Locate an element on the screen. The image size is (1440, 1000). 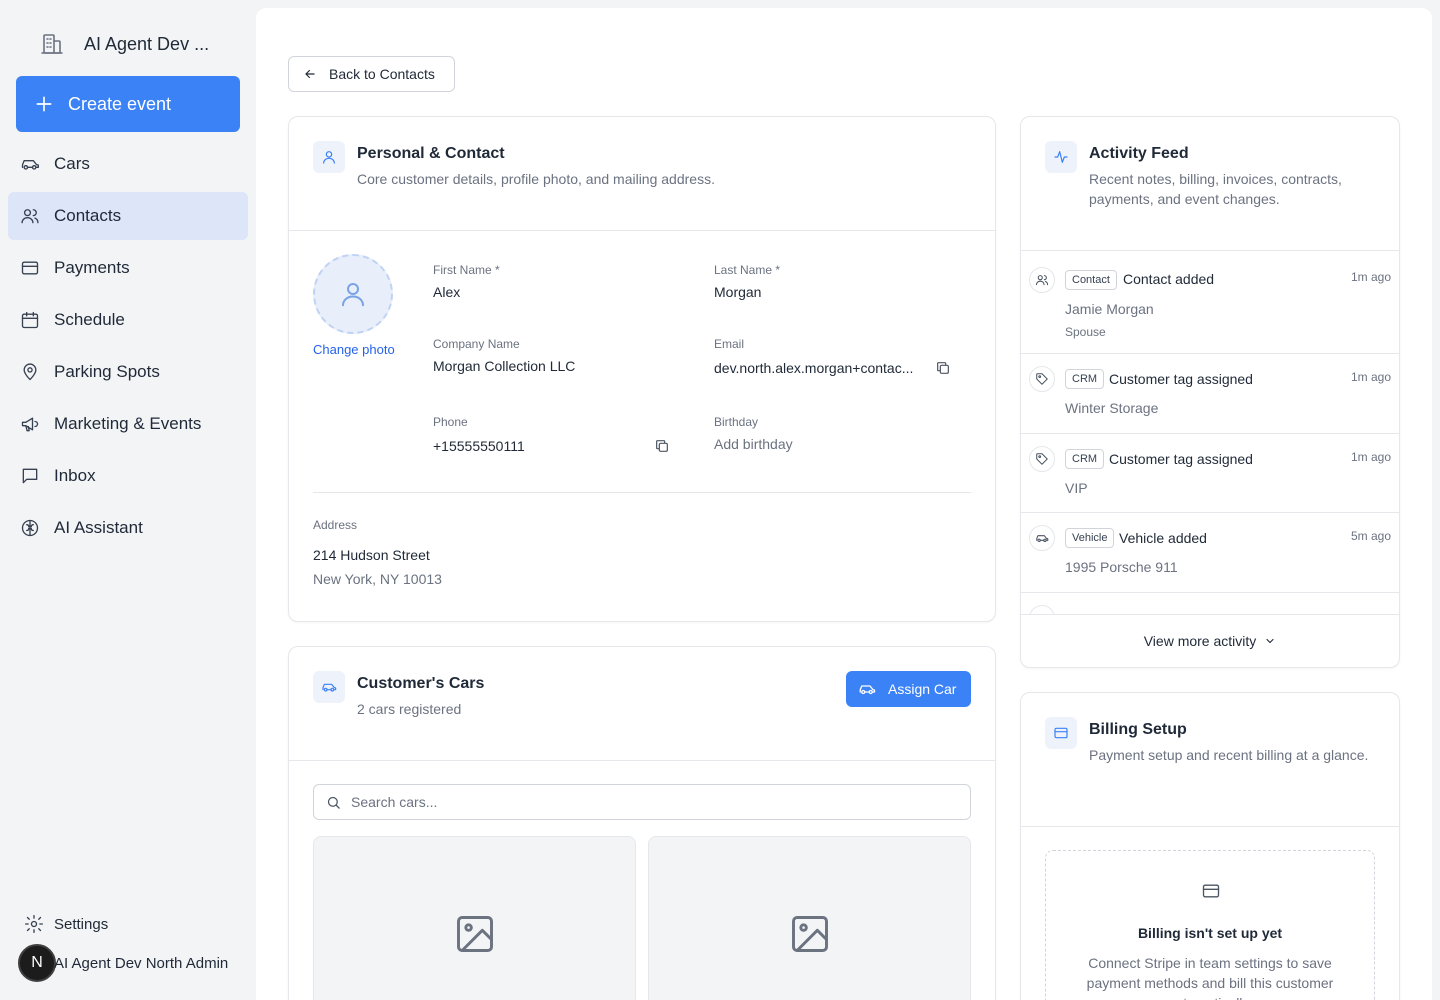
calendar-icon is located at coordinates (30, 320).